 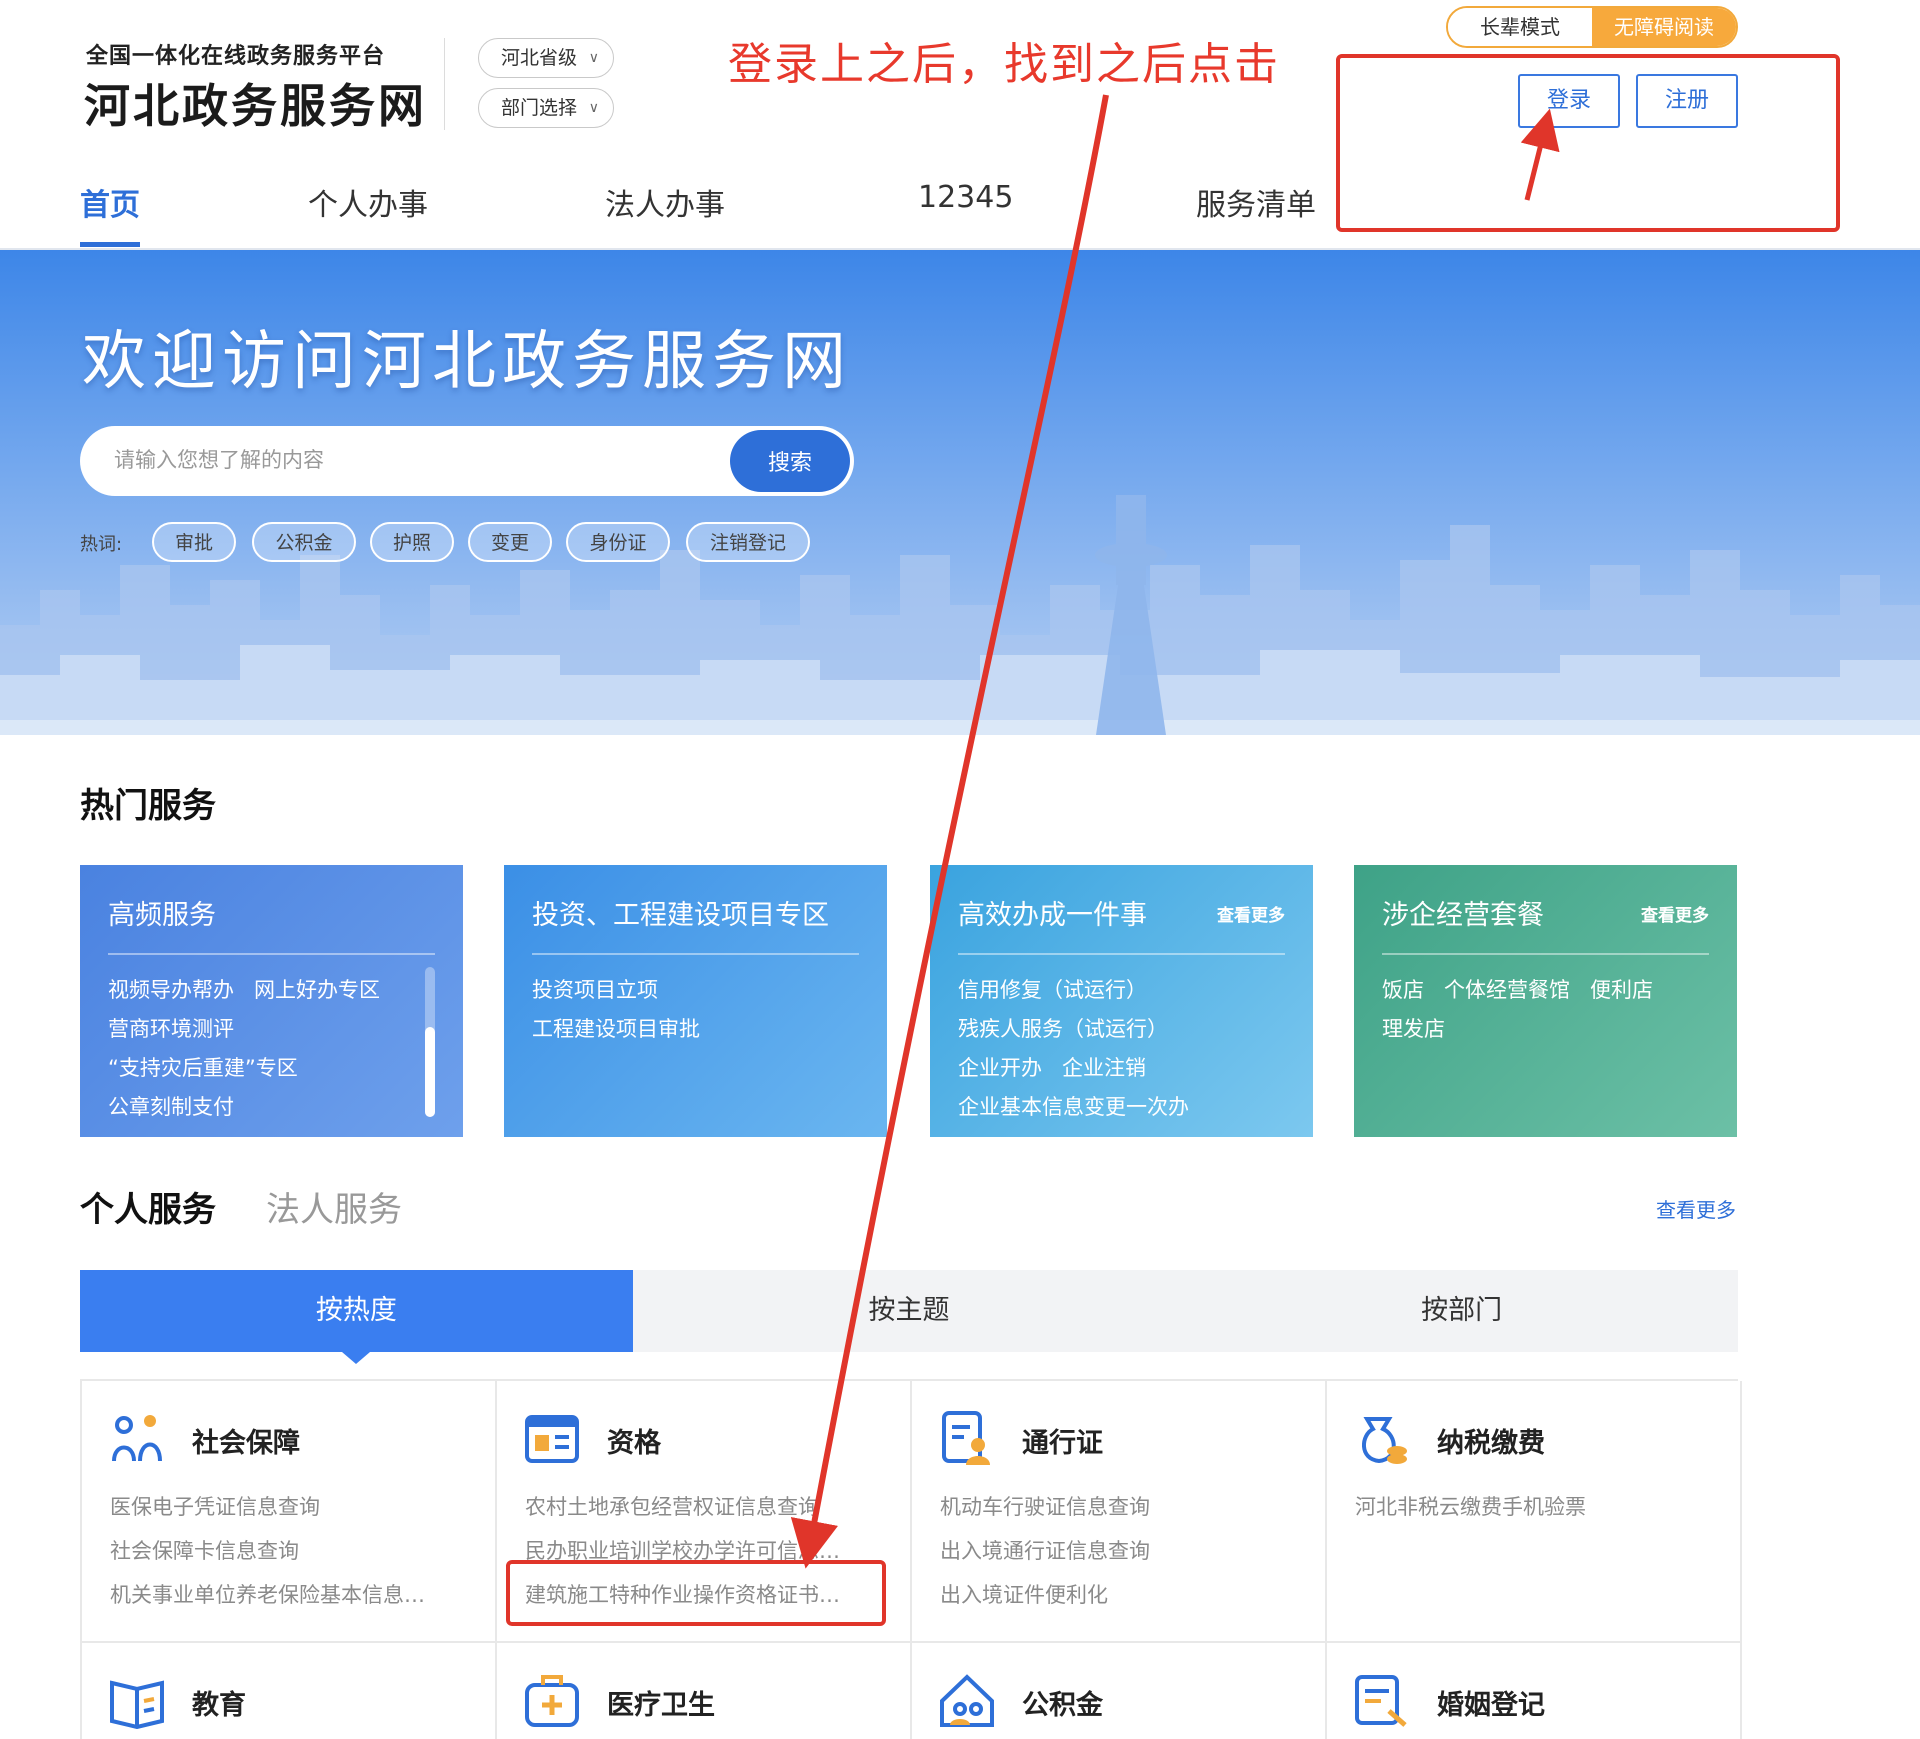 What do you see at coordinates (966, 1438) in the screenshot?
I see `pass-icon` at bounding box center [966, 1438].